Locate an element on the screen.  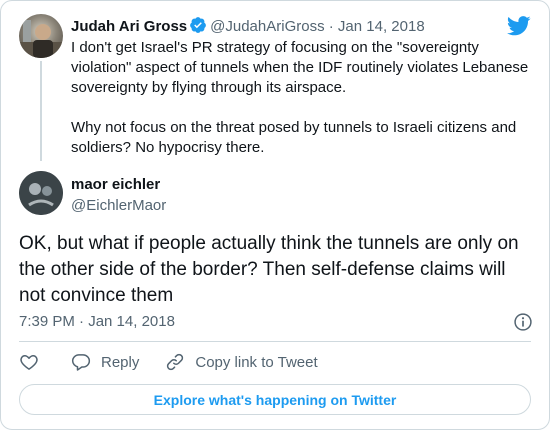
reply-button: Reply is located at coordinates (105, 362).